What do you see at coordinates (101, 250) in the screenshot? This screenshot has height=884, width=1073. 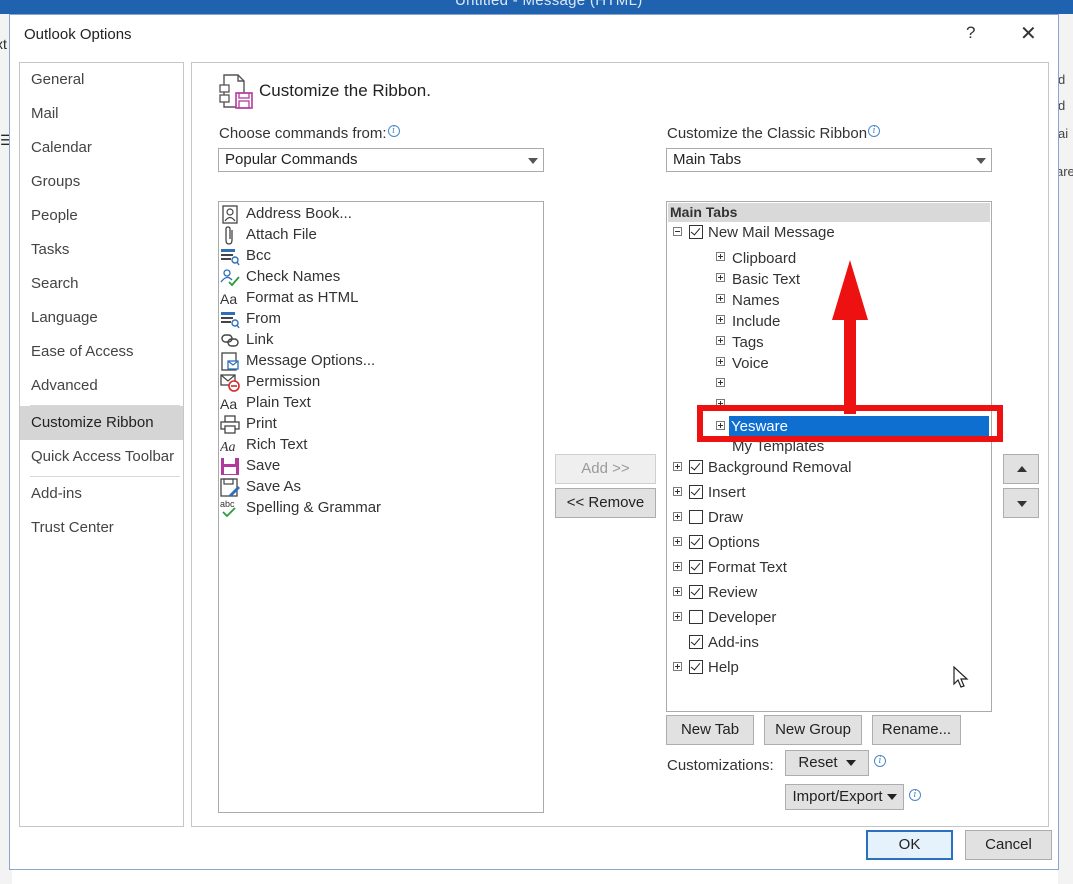 I see `nav-item-tasks: Tasks` at bounding box center [101, 250].